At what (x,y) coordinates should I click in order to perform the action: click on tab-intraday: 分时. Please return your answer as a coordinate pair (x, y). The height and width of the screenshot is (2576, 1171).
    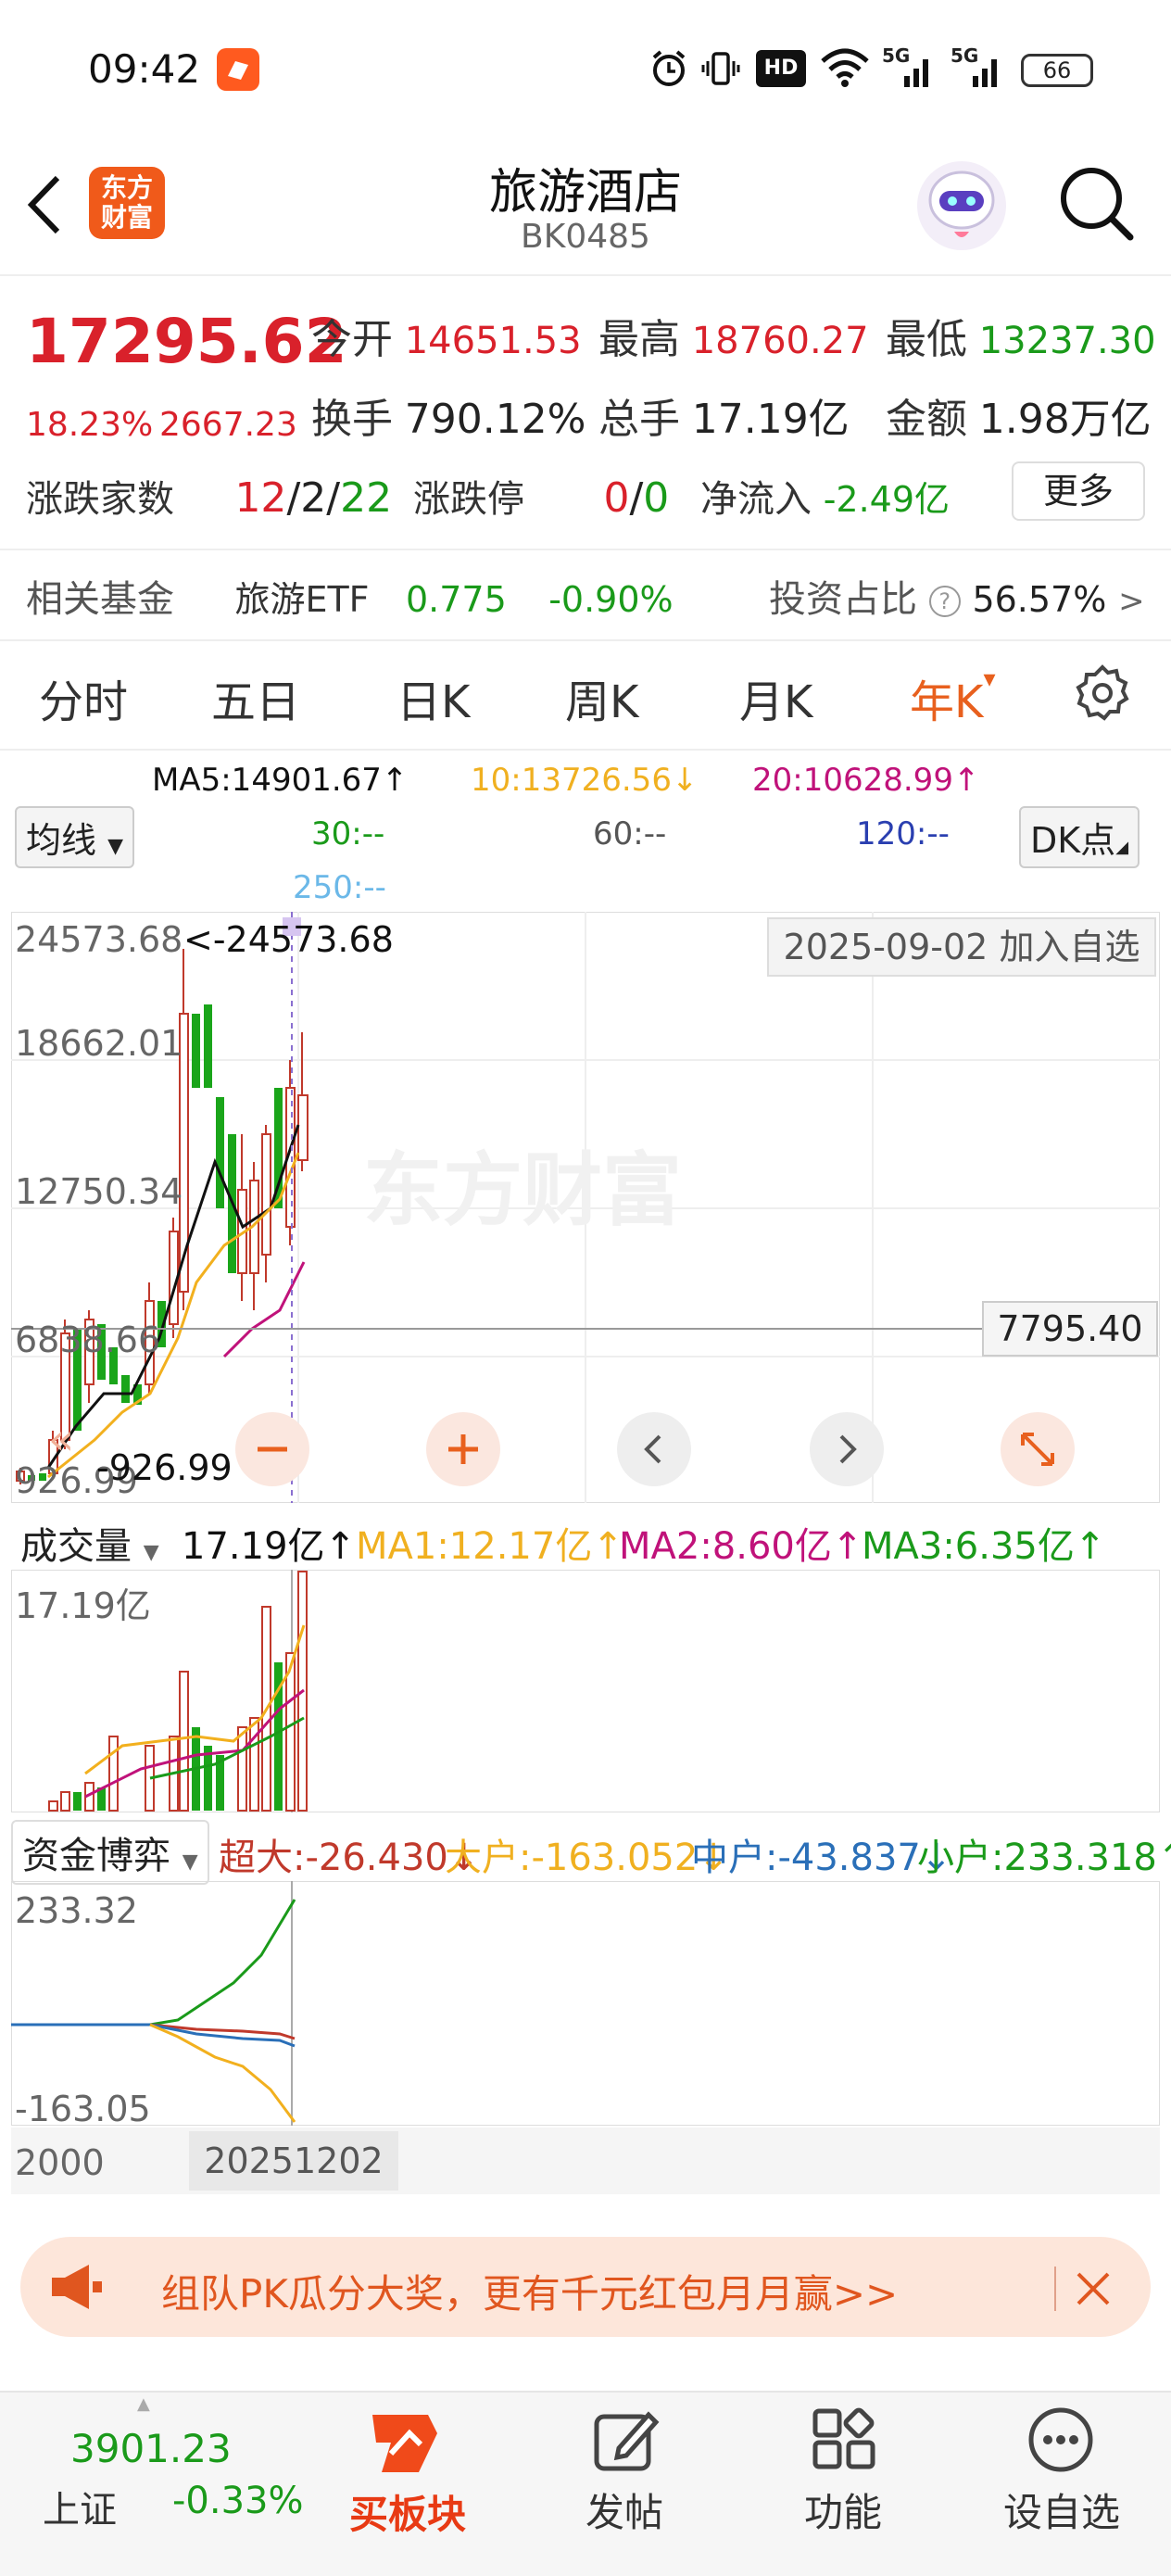
    Looking at the image, I should click on (84, 697).